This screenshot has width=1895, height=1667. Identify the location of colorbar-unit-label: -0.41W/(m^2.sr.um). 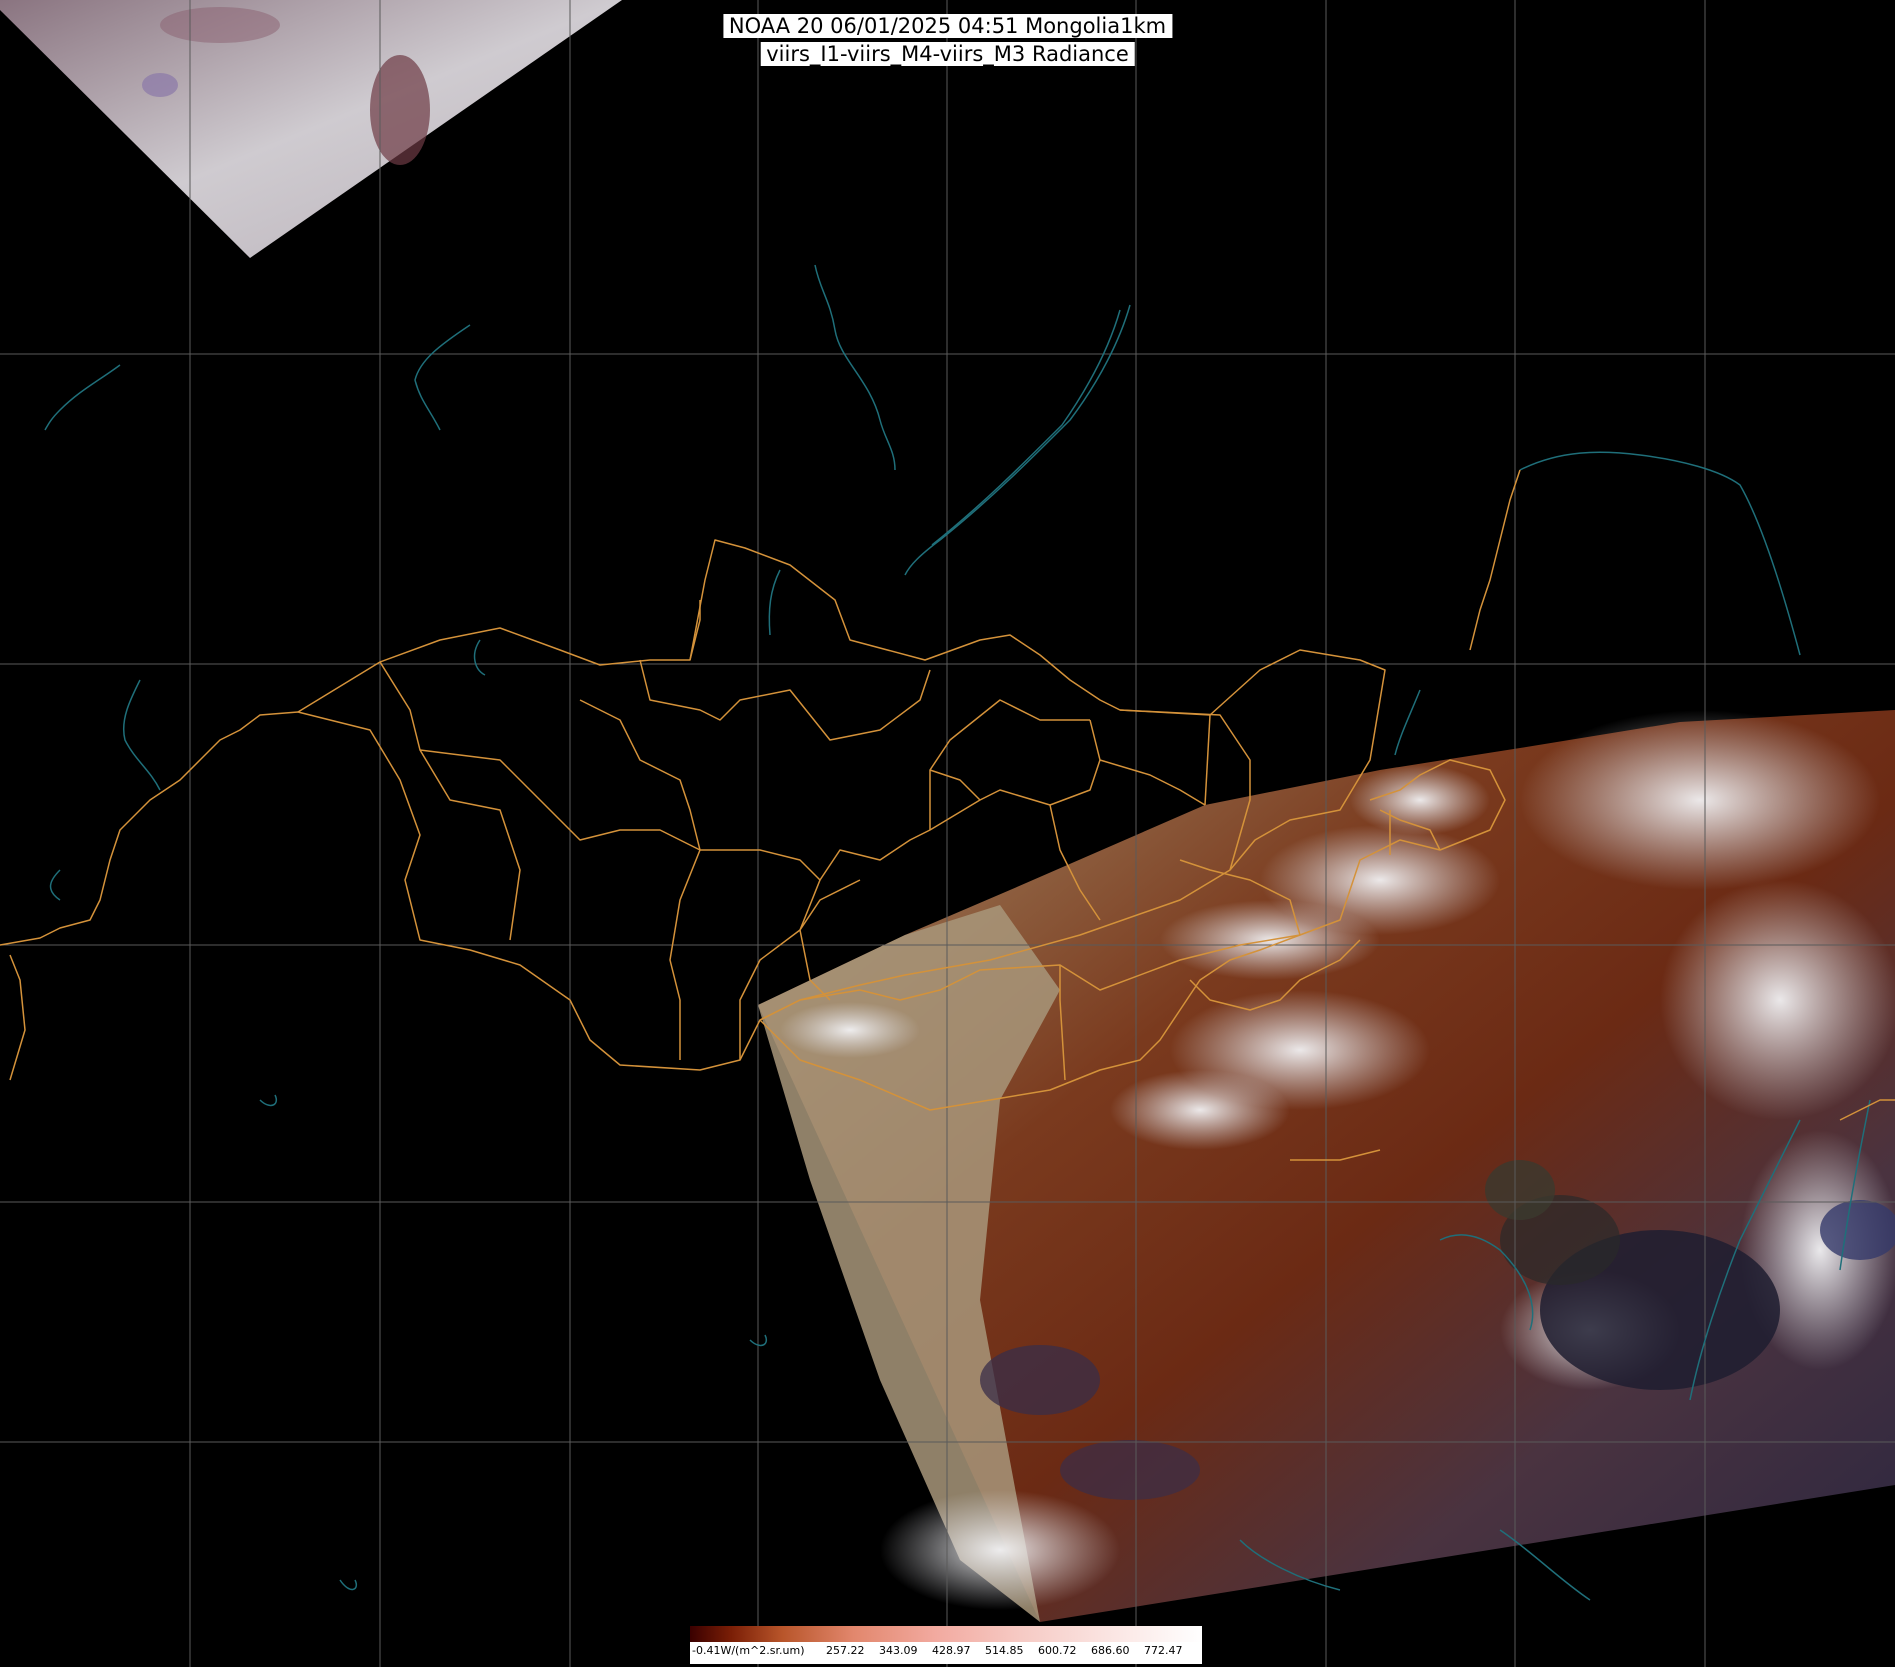
(748, 1650).